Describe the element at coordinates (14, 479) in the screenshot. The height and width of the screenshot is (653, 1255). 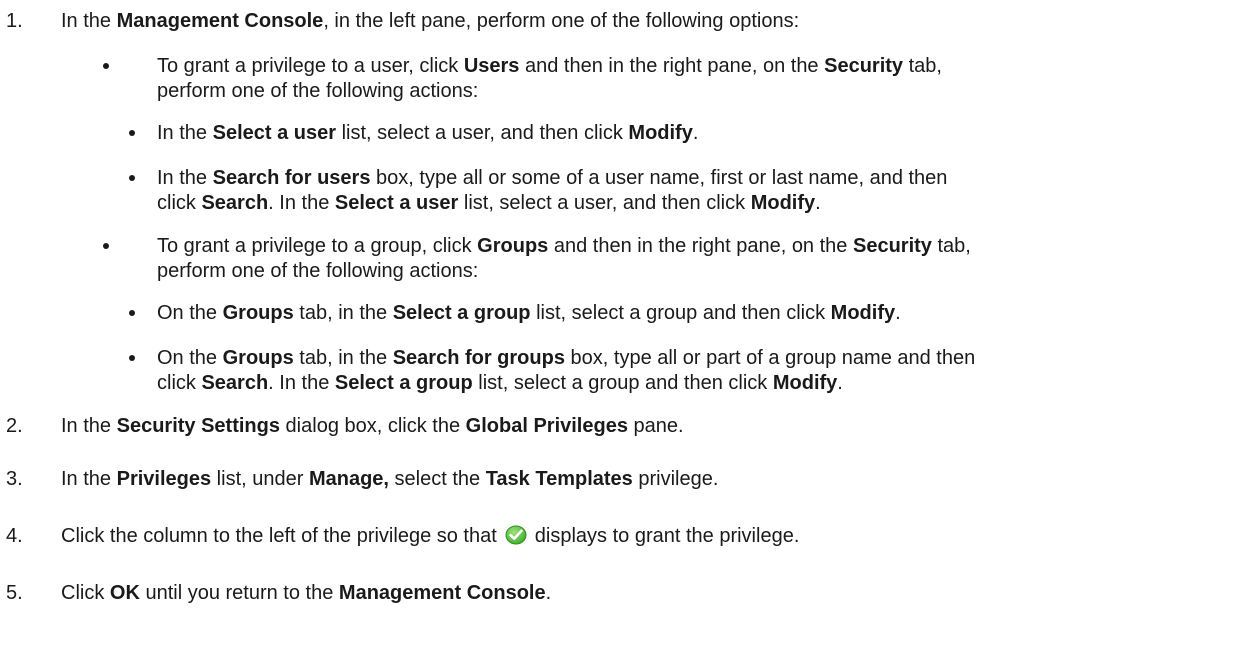
I see `step-number: 3.` at that location.